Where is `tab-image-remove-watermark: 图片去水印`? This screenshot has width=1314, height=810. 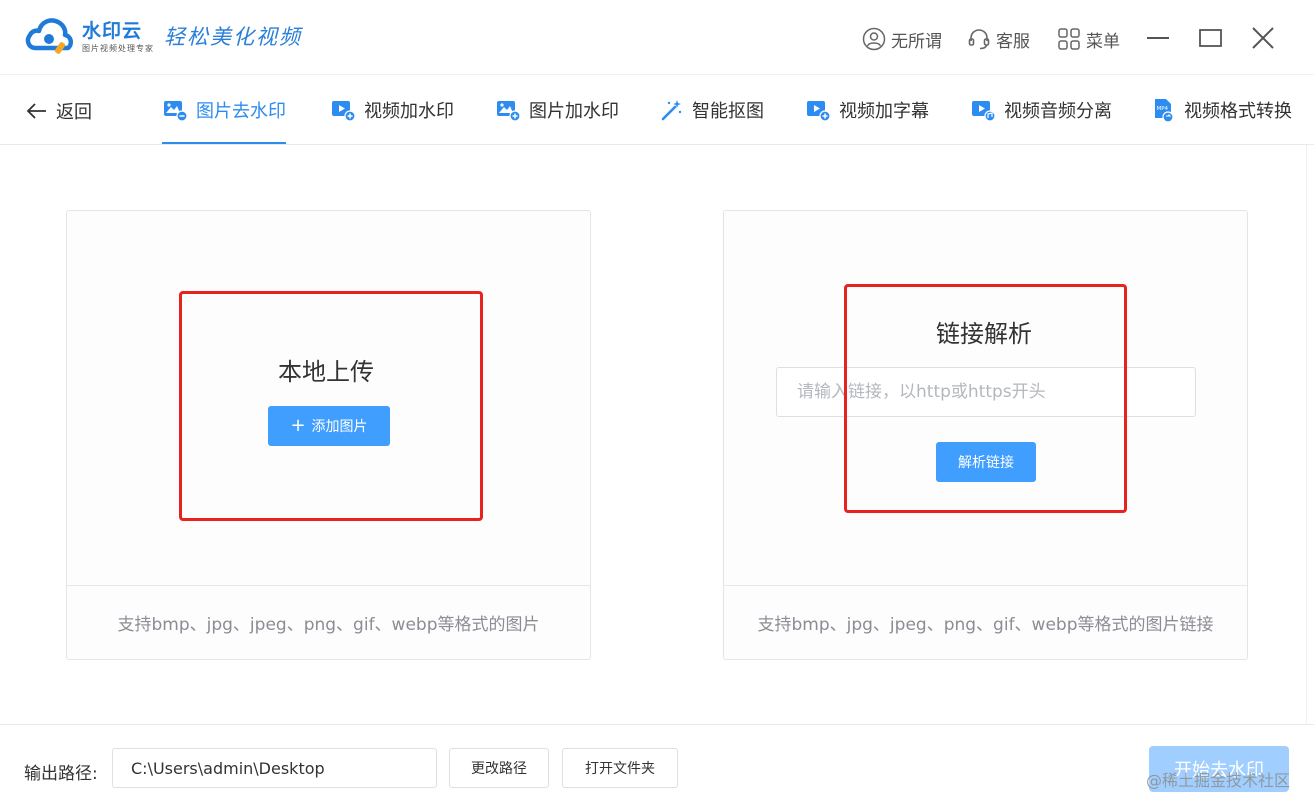 tab-image-remove-watermark: 图片去水印 is located at coordinates (224, 110).